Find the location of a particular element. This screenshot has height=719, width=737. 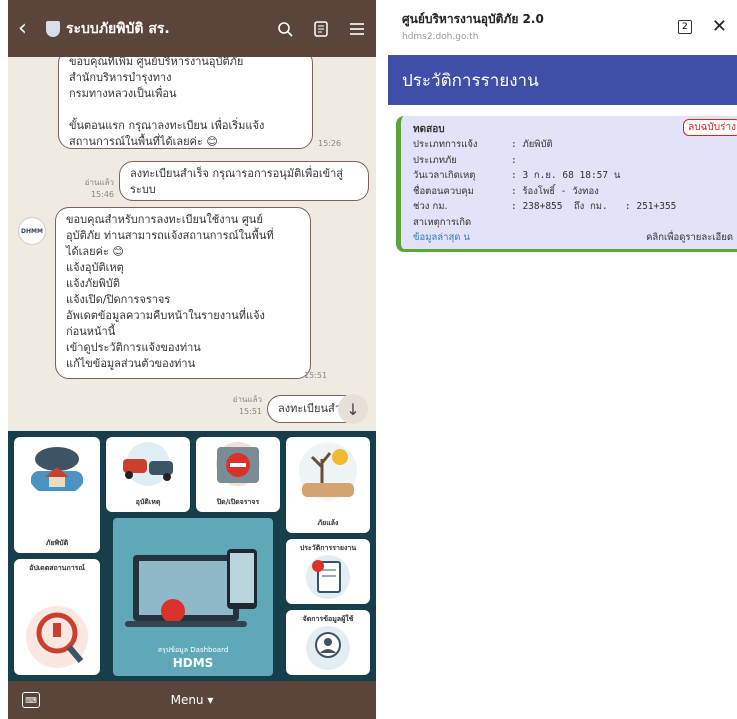

report-row: ช่วง กม. : 238+855 ถึง กม. : 251+355 is located at coordinates (573, 207).